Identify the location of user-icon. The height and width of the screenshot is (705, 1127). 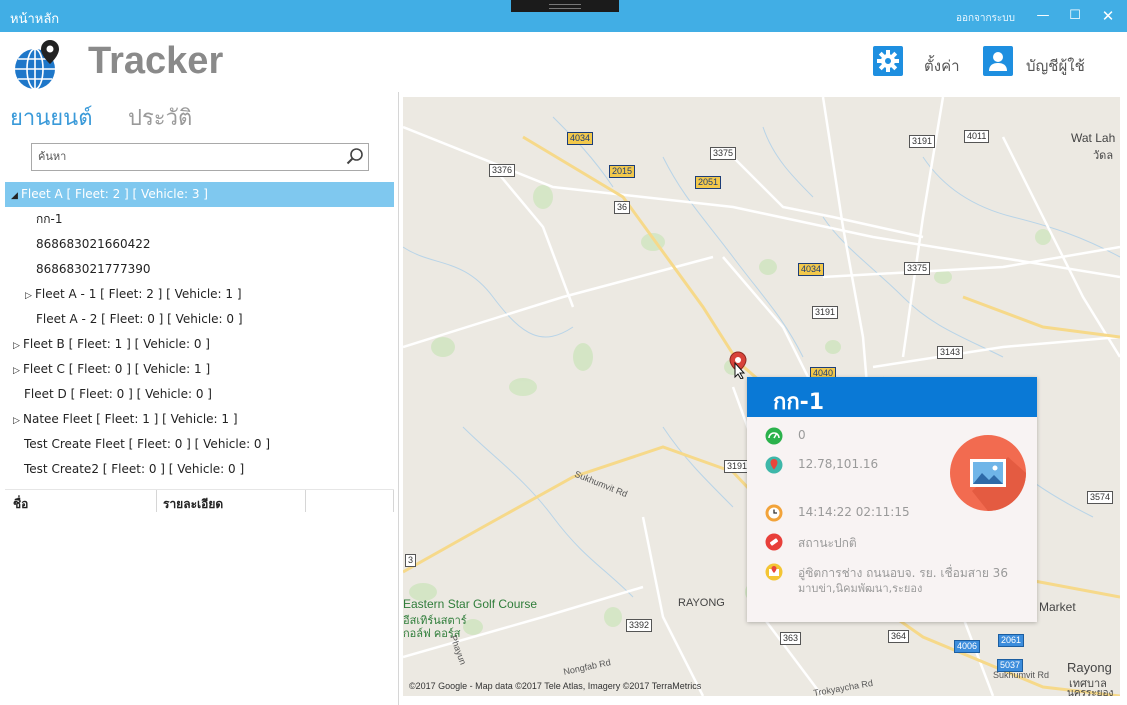
(998, 61).